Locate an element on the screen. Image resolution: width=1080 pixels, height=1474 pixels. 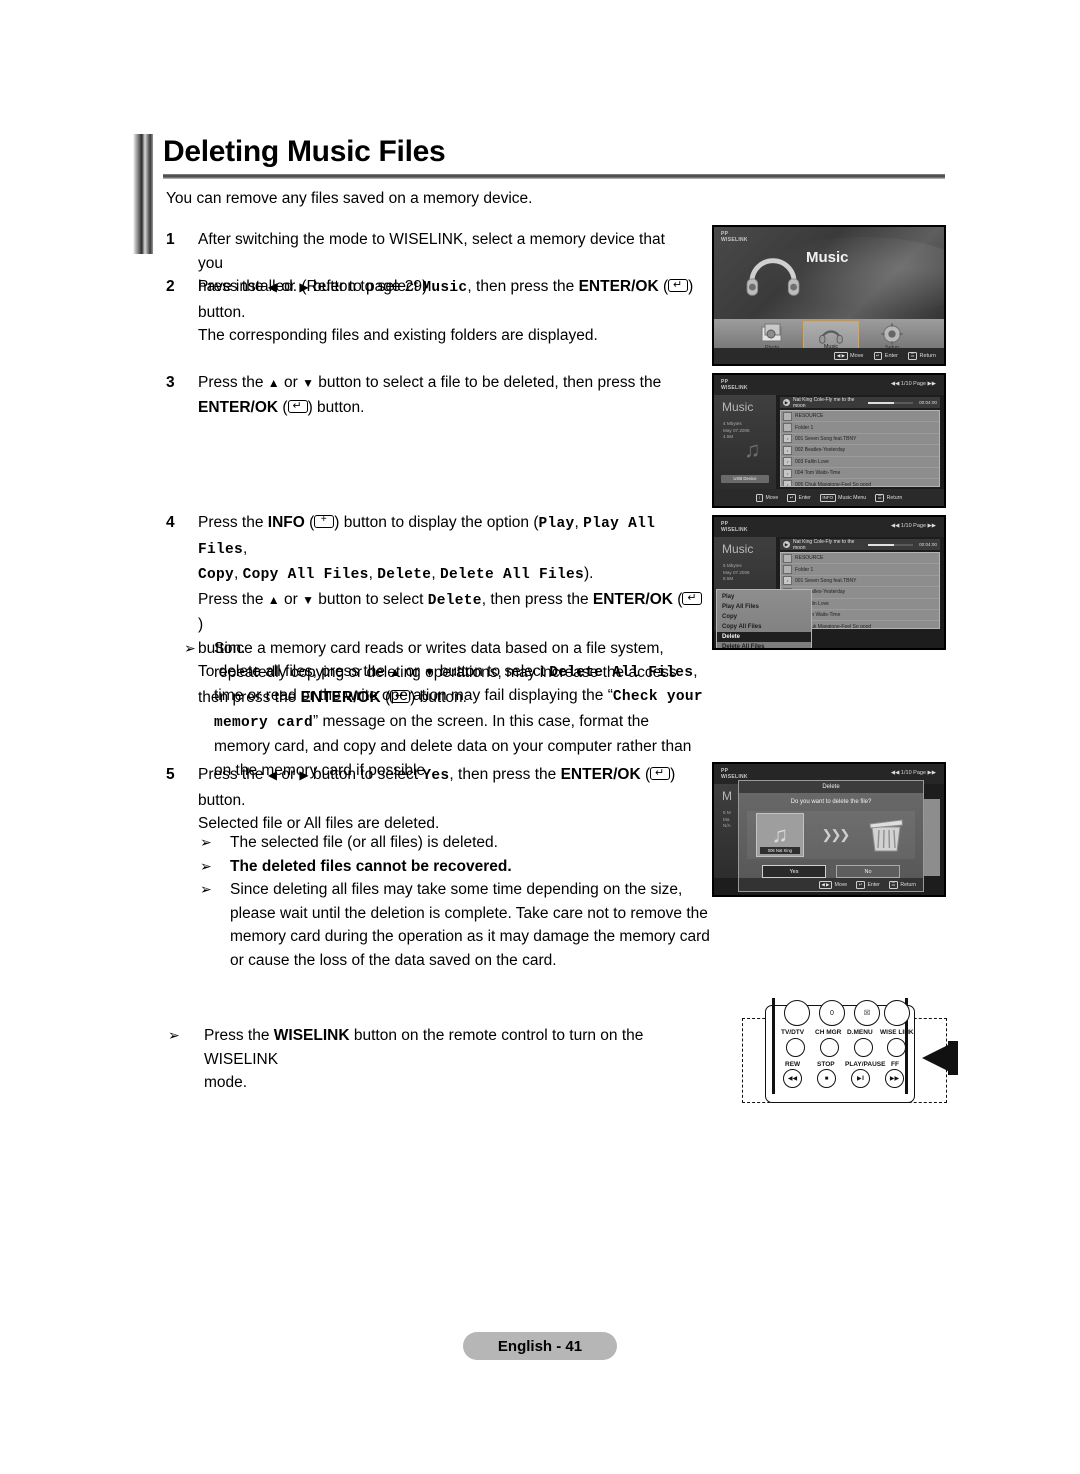
wiselink-logo: PP WISELINK is located at coordinates (734, 237).